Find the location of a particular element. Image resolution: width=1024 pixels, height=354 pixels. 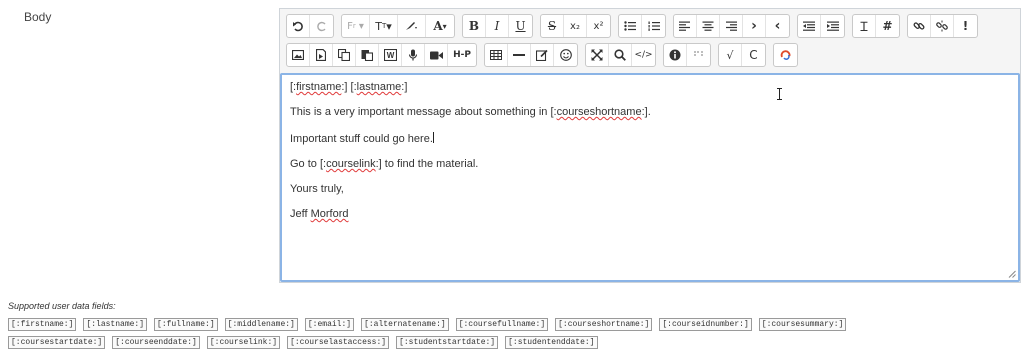

rtl-icon: ‹ is located at coordinates (777, 26).